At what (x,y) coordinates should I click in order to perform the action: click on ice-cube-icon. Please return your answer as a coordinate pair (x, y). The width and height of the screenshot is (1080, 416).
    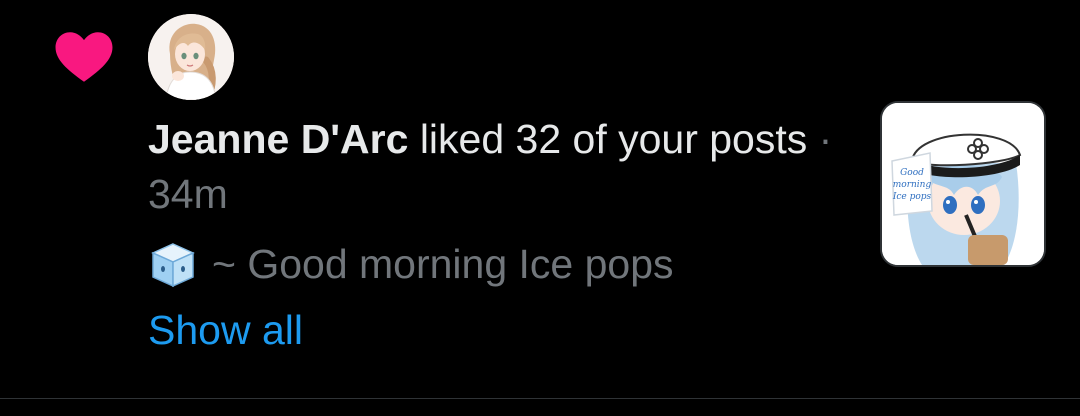
    Looking at the image, I should click on (173, 264).